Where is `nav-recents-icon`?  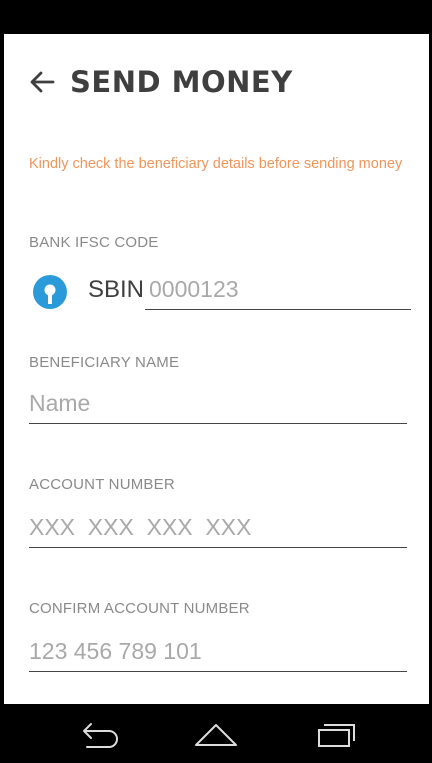
nav-recents-icon is located at coordinates (336, 735).